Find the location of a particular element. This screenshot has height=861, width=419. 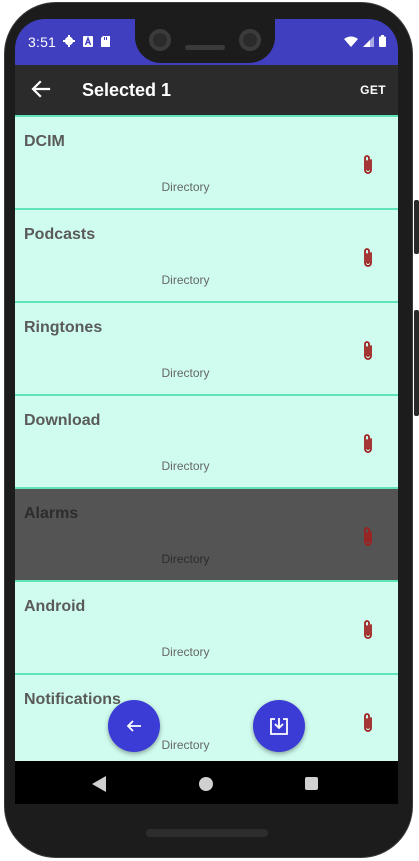

back-arrow-icon is located at coordinates (41, 89).